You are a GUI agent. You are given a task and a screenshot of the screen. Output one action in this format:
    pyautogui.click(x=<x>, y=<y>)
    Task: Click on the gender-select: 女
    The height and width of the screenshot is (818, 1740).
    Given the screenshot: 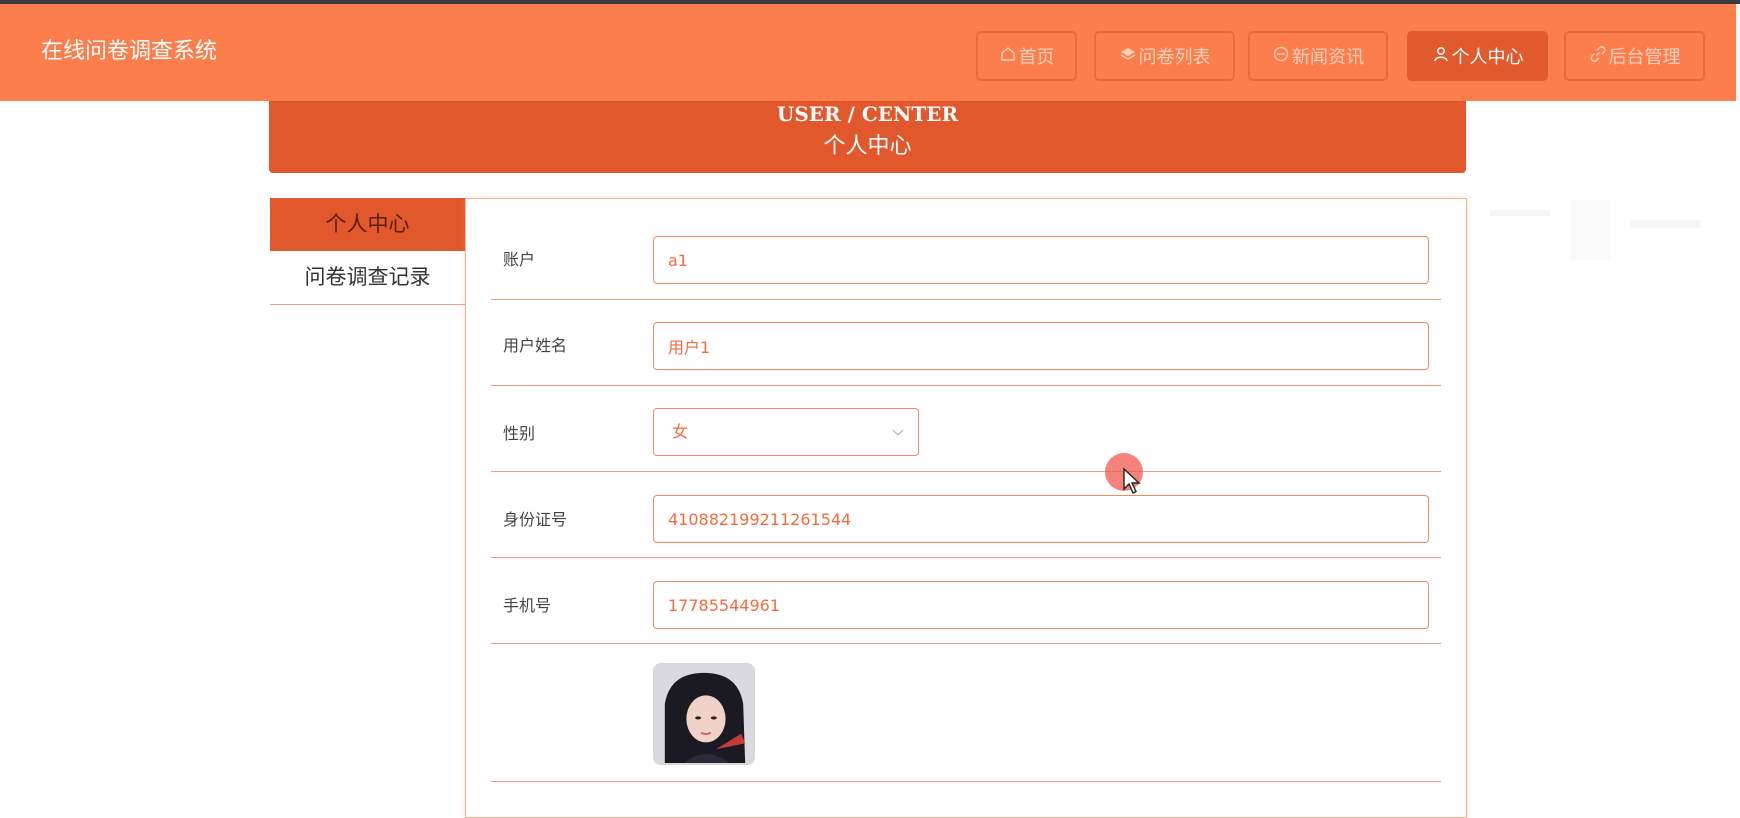 What is the action you would take?
    pyautogui.click(x=786, y=432)
    